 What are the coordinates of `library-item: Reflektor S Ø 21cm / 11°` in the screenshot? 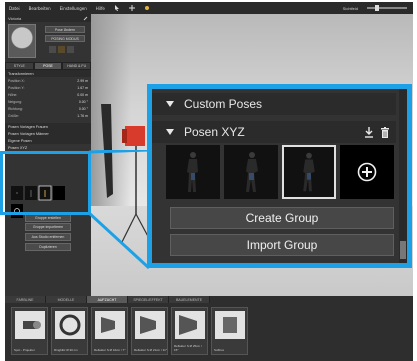 It's located at (149, 331).